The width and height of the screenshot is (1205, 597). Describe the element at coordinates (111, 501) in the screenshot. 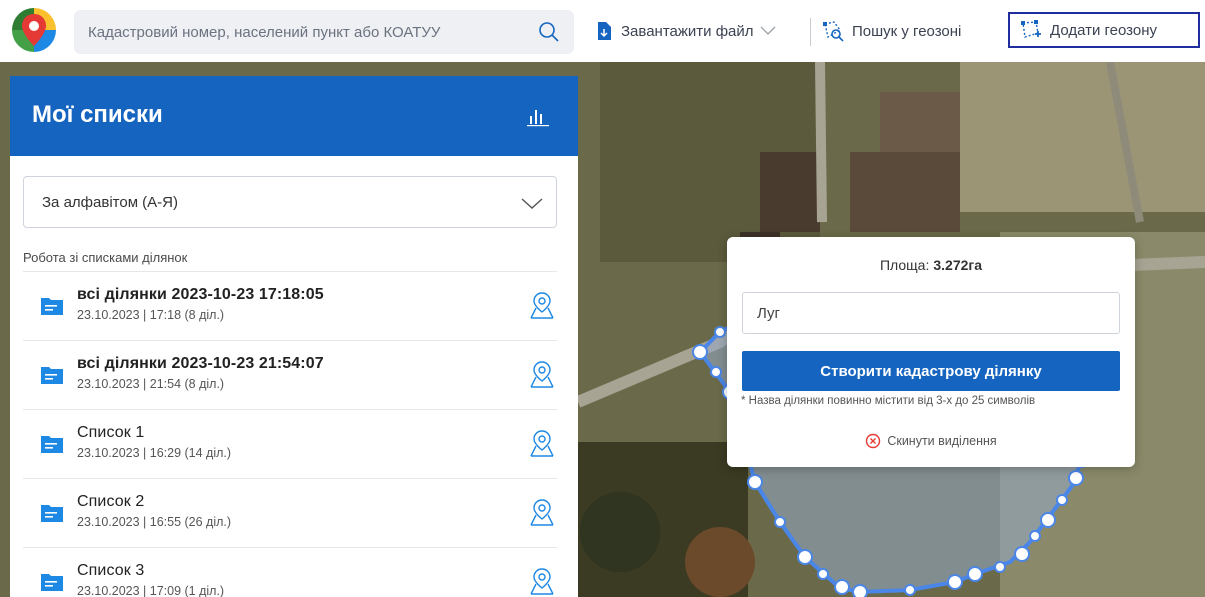

I see `list-item-title: Список 2` at that location.